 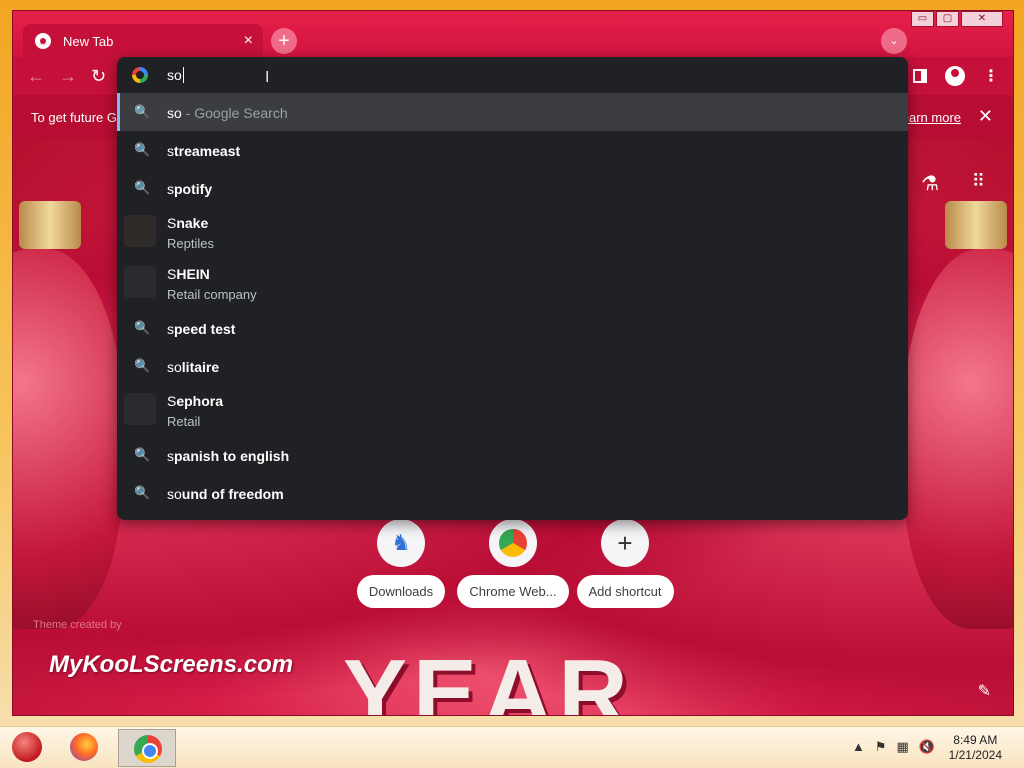 What do you see at coordinates (512, 366) in the screenshot?
I see `suggestion-item: 🔍 solitaire` at bounding box center [512, 366].